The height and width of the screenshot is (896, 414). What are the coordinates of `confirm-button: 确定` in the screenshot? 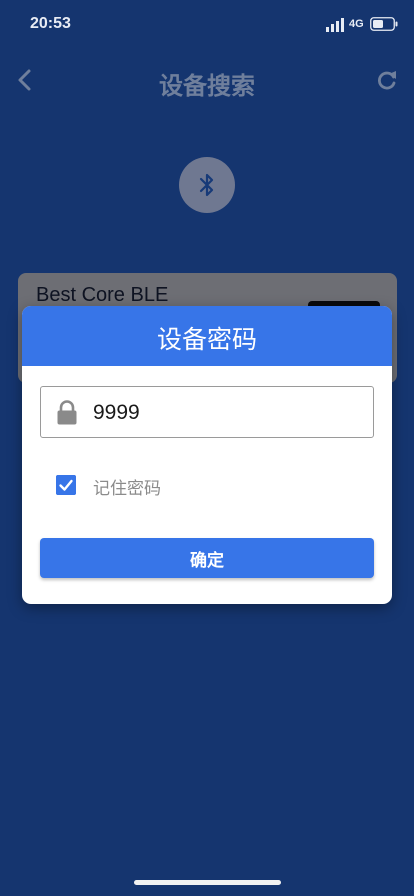 It's located at (207, 558).